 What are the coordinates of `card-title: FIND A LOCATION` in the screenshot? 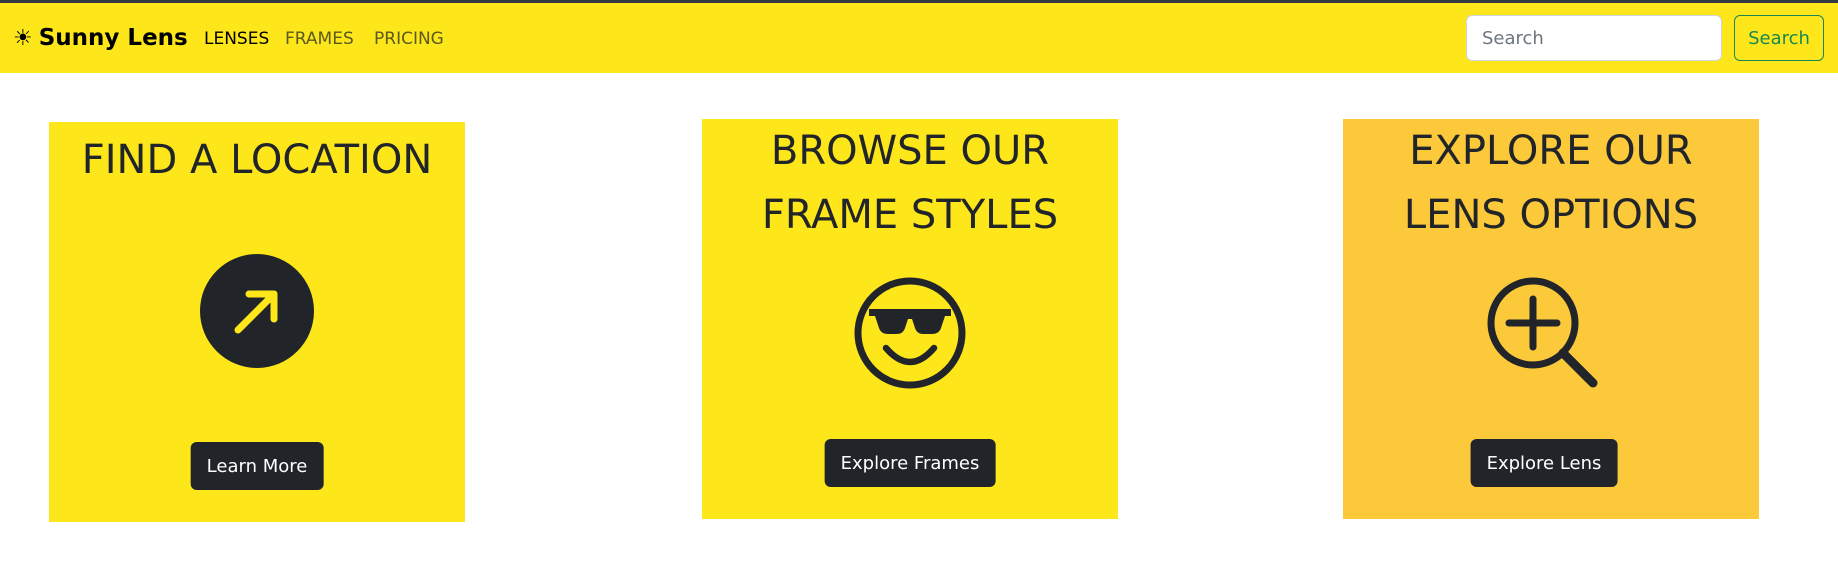 It's located at (257, 160).